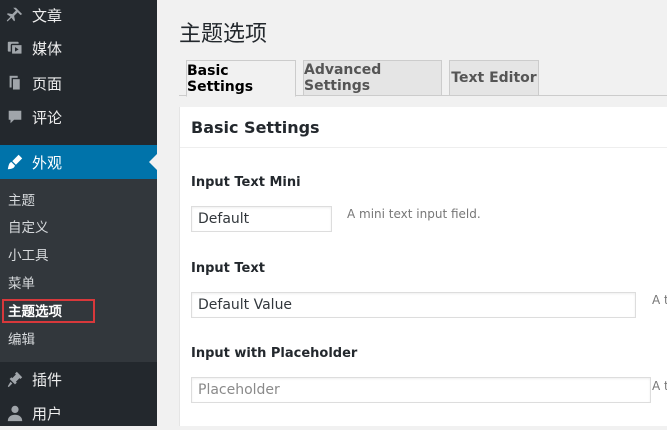 The width and height of the screenshot is (667, 430). Describe the element at coordinates (47, 117) in the screenshot. I see `sidebar-item-label: 评论` at that location.